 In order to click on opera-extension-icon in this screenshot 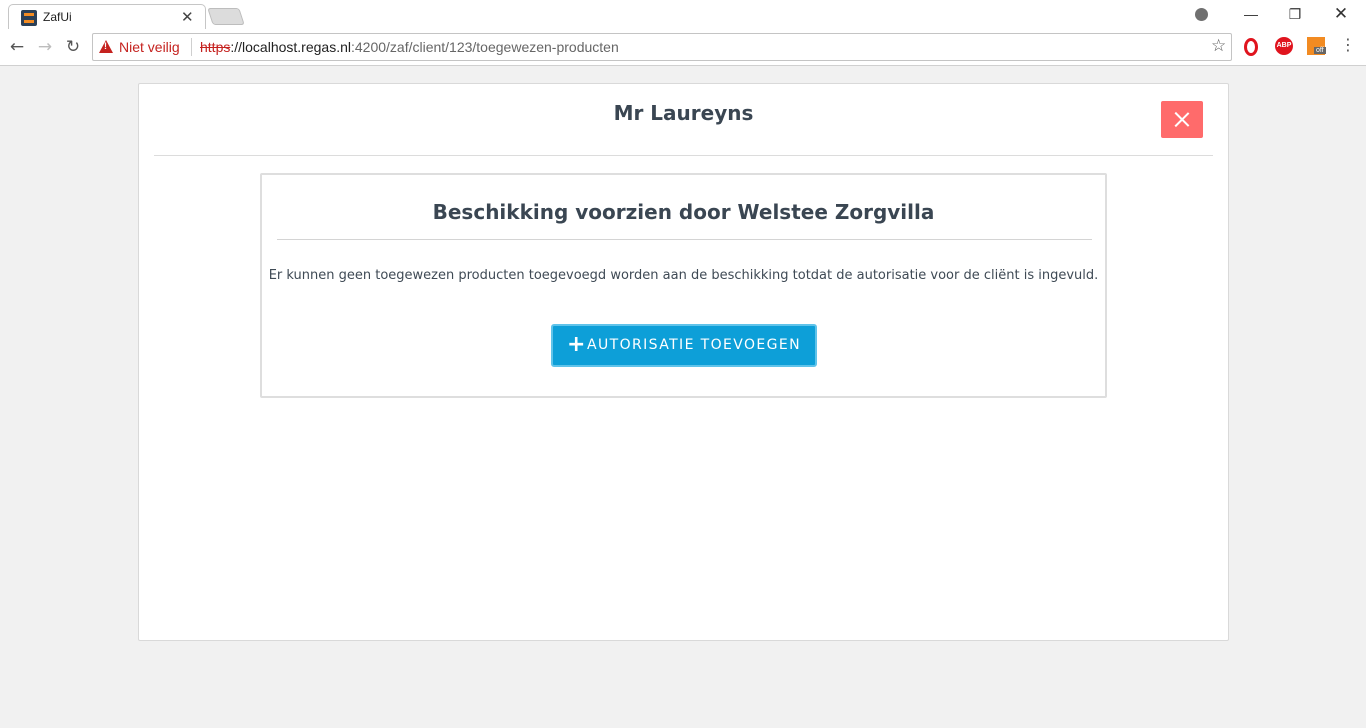, I will do `click(1251, 47)`.